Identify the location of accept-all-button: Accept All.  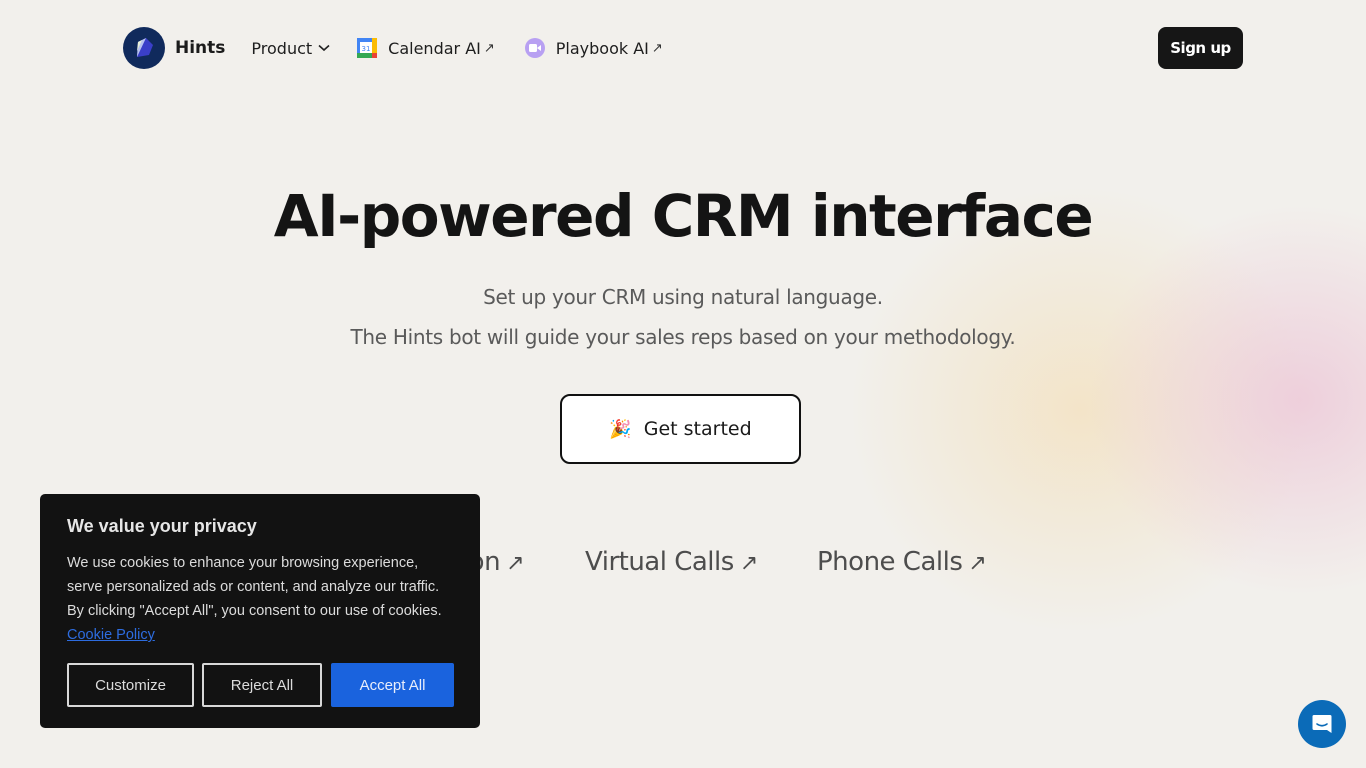
(392, 685).